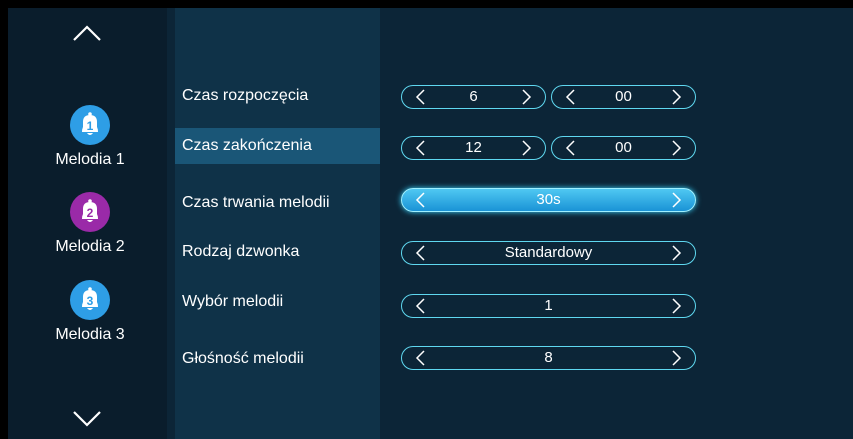  I want to click on melody-item-3: 3 Melodia 3, so click(90, 312).